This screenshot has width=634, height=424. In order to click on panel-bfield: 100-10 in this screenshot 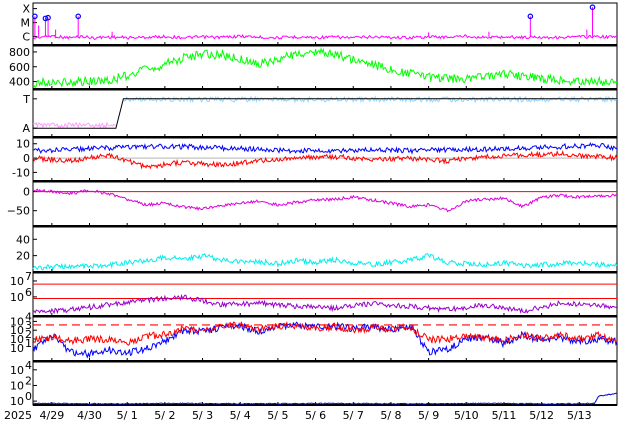, I will do `click(315, 159)`.